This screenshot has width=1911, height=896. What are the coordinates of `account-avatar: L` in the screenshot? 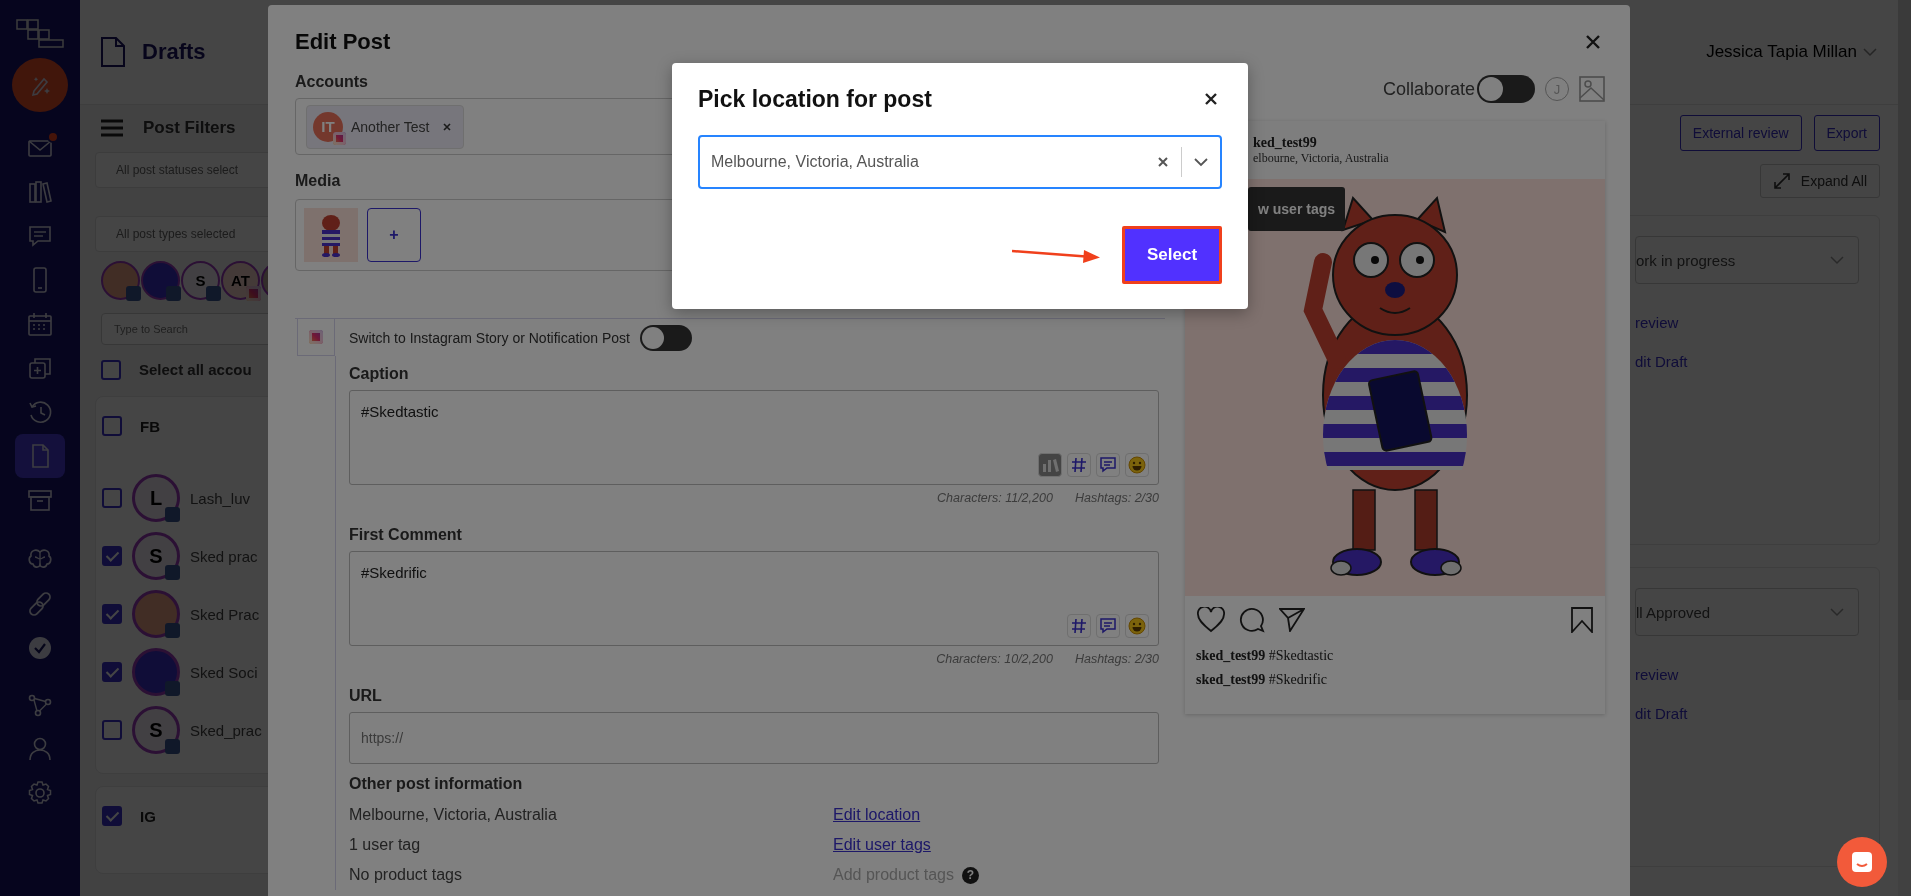 It's located at (156, 498).